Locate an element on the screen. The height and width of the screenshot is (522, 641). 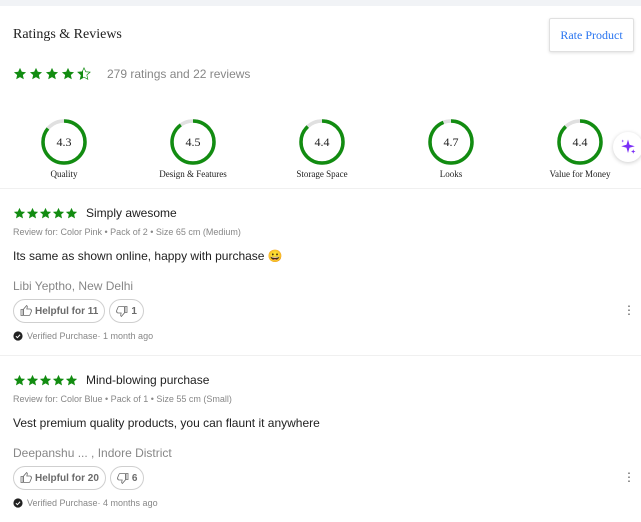
helpful-button: Helpful for 11 is located at coordinates (59, 311).